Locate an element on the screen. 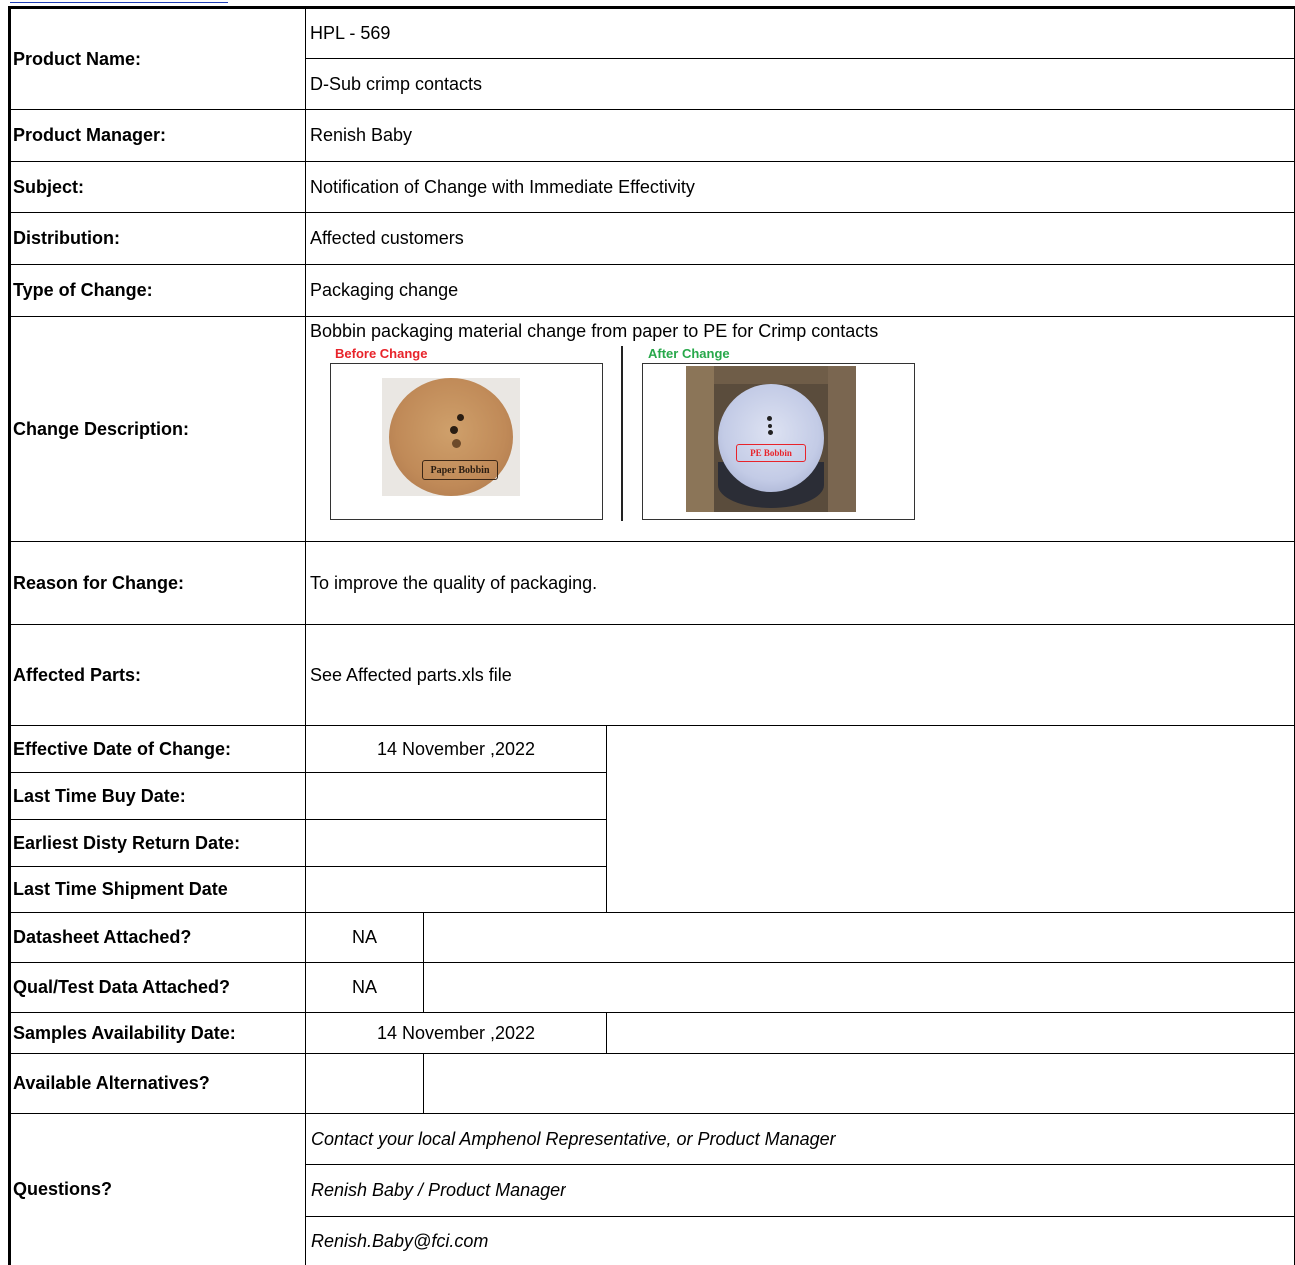  reason-label: Reason for Change: is located at coordinates (99, 582).